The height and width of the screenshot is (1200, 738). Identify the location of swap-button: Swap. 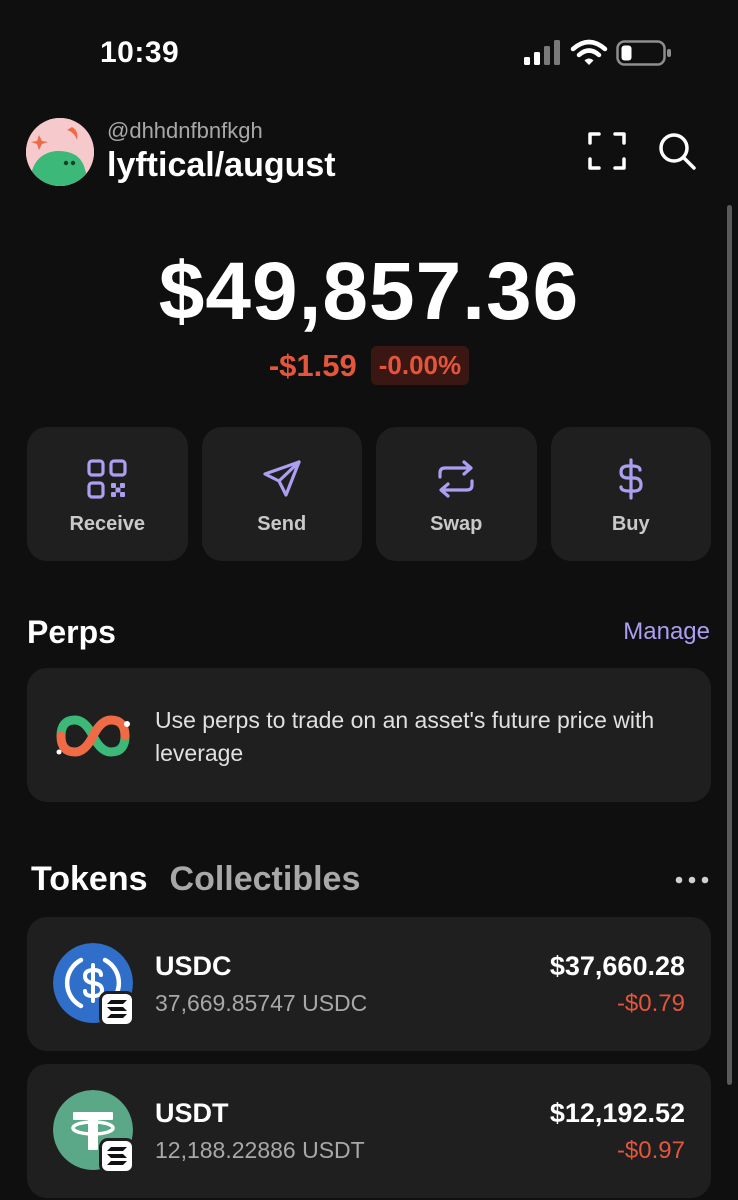
(456, 494).